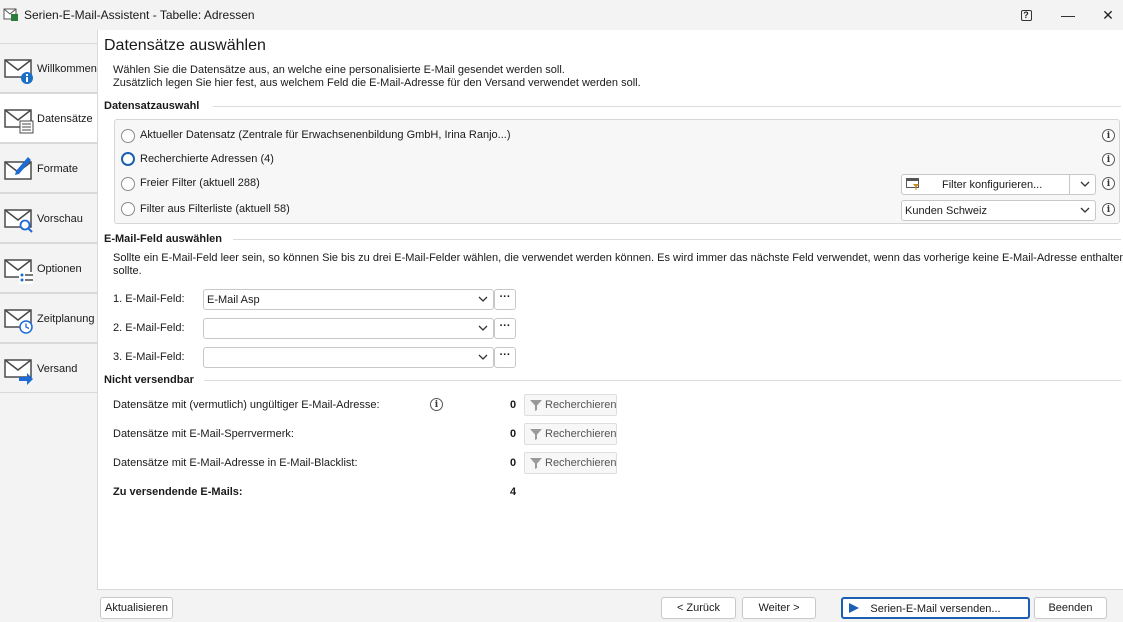  Describe the element at coordinates (18, 168) in the screenshot. I see `mail-edit-icon` at that location.